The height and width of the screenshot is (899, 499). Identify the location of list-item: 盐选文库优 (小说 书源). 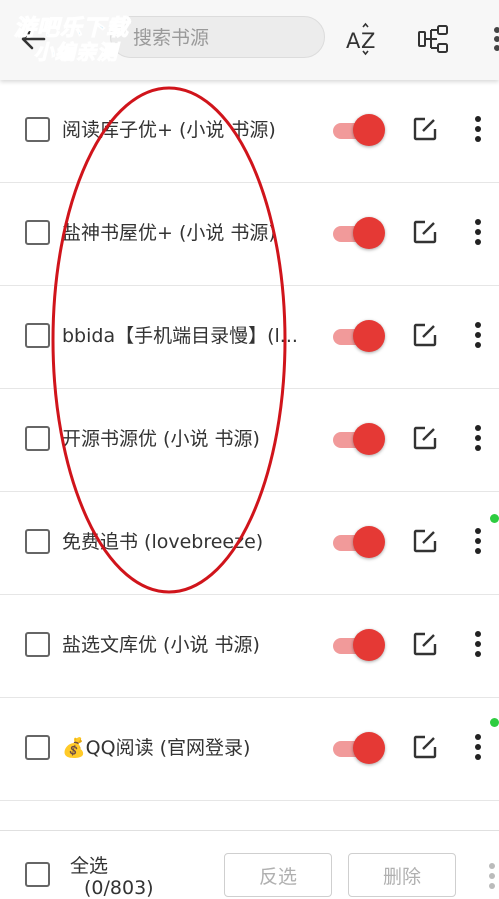
(249, 646).